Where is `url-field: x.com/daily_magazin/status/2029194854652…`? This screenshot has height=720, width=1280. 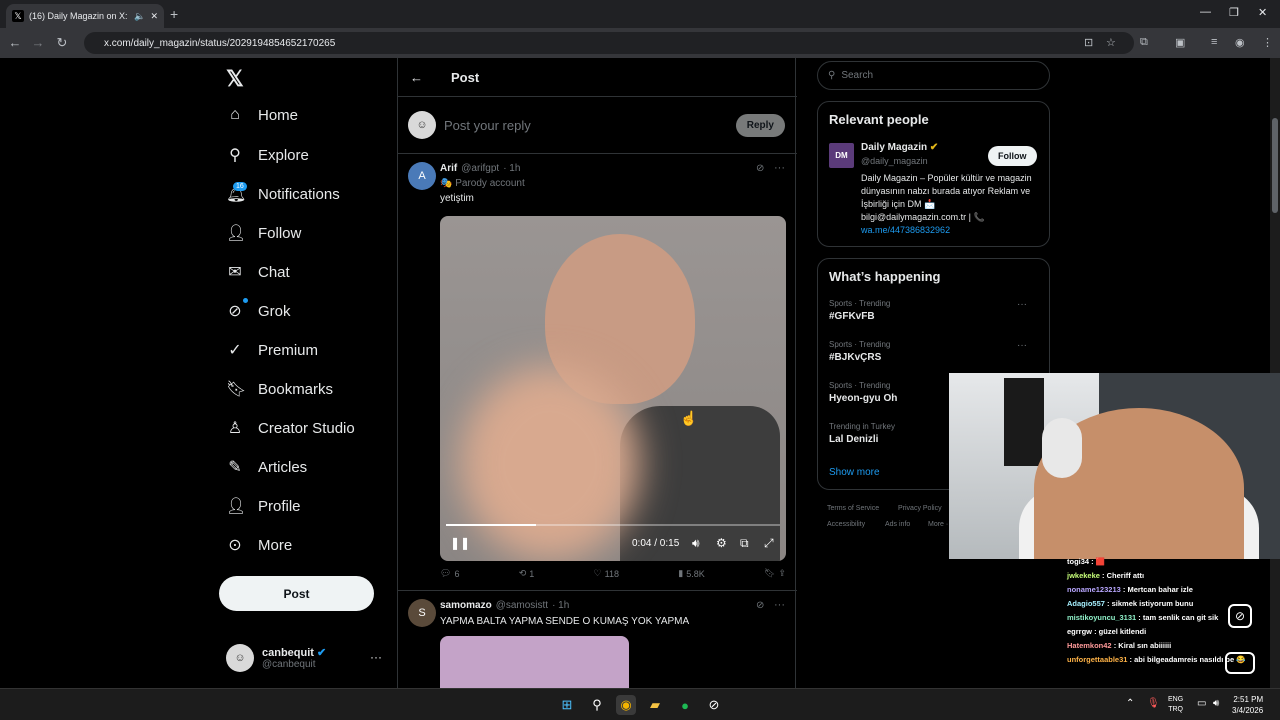 url-field: x.com/daily_magazin/status/2029194854652… is located at coordinates (609, 43).